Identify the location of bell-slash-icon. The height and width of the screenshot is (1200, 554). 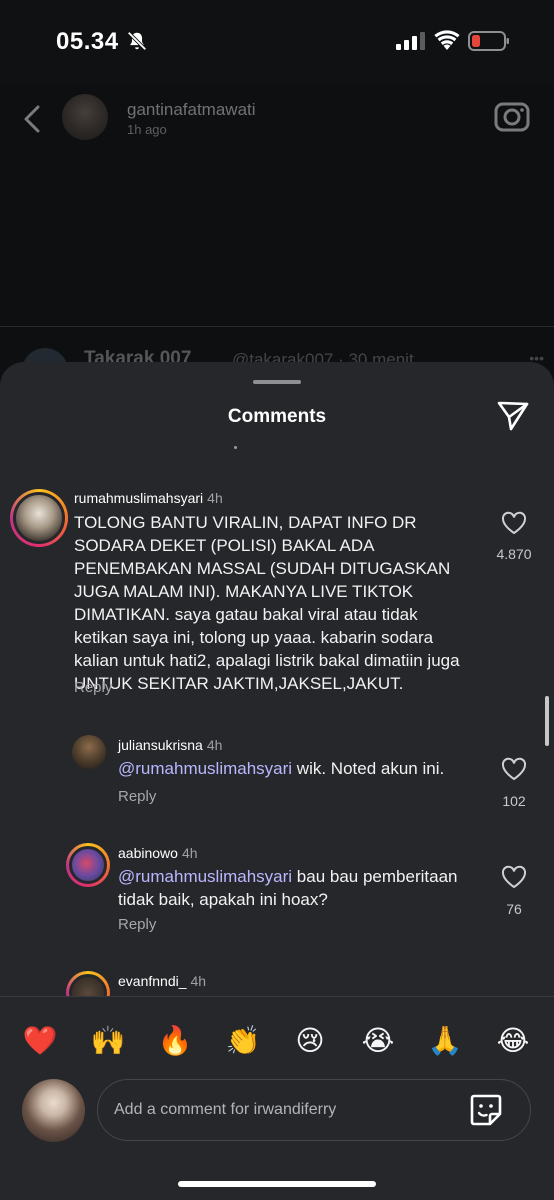
(137, 41).